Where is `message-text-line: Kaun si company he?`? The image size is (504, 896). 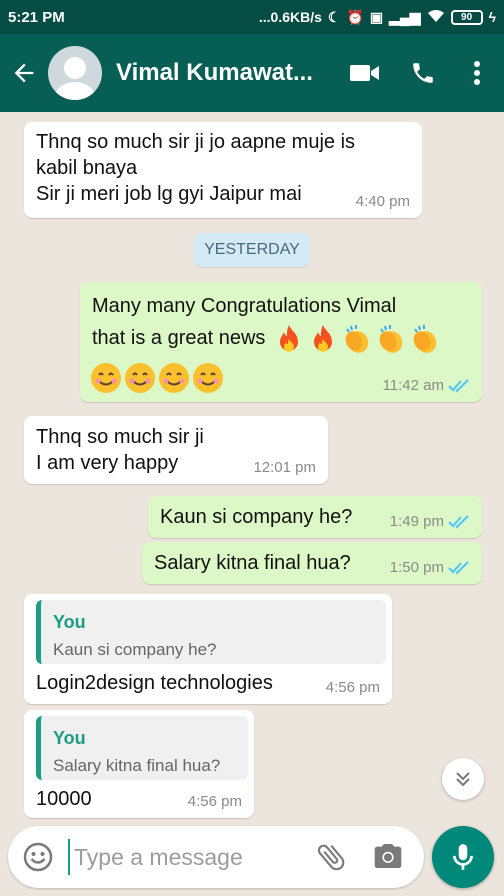
message-text-line: Kaun si company he? is located at coordinates (256, 517).